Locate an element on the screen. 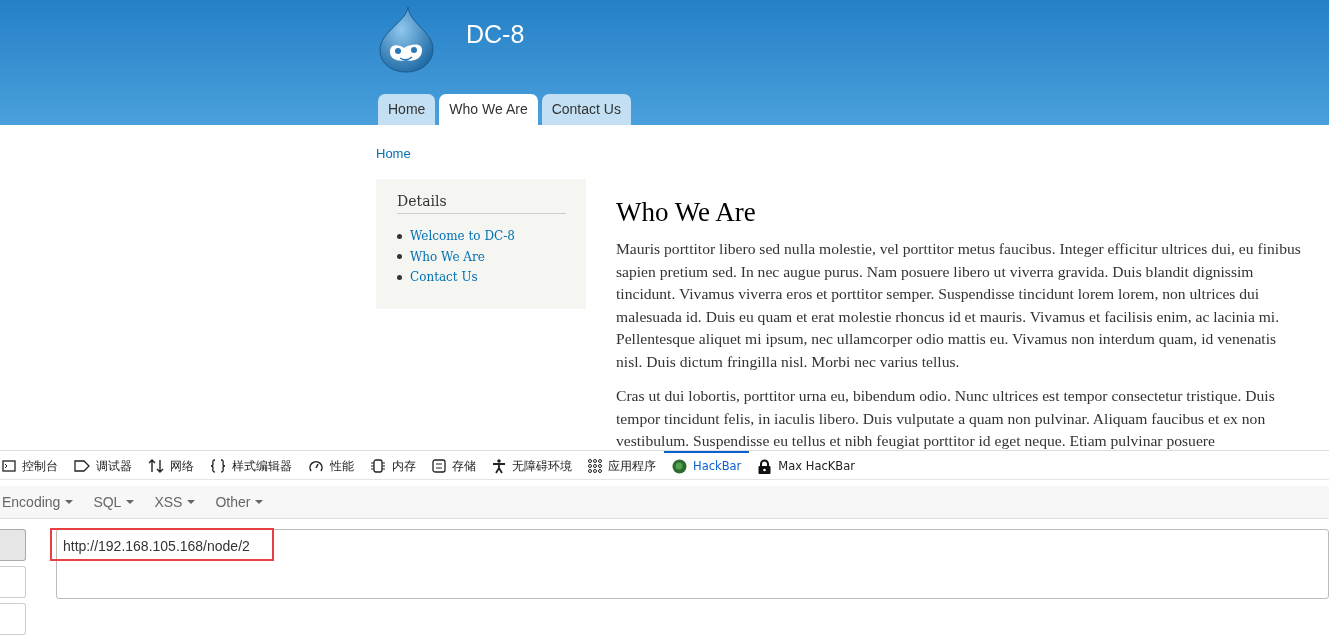 This screenshot has width=1329, height=635. devtools-tab: 控制台 is located at coordinates (33, 465).